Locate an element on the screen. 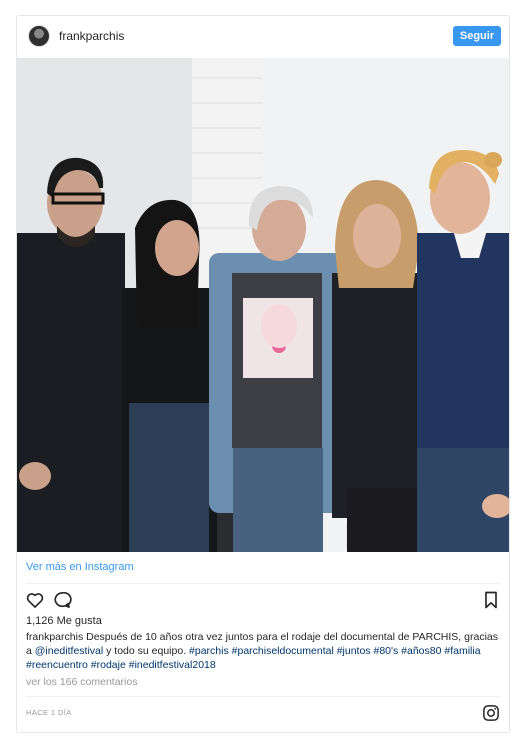  caption-mention: @ineditfestival is located at coordinates (69, 651).